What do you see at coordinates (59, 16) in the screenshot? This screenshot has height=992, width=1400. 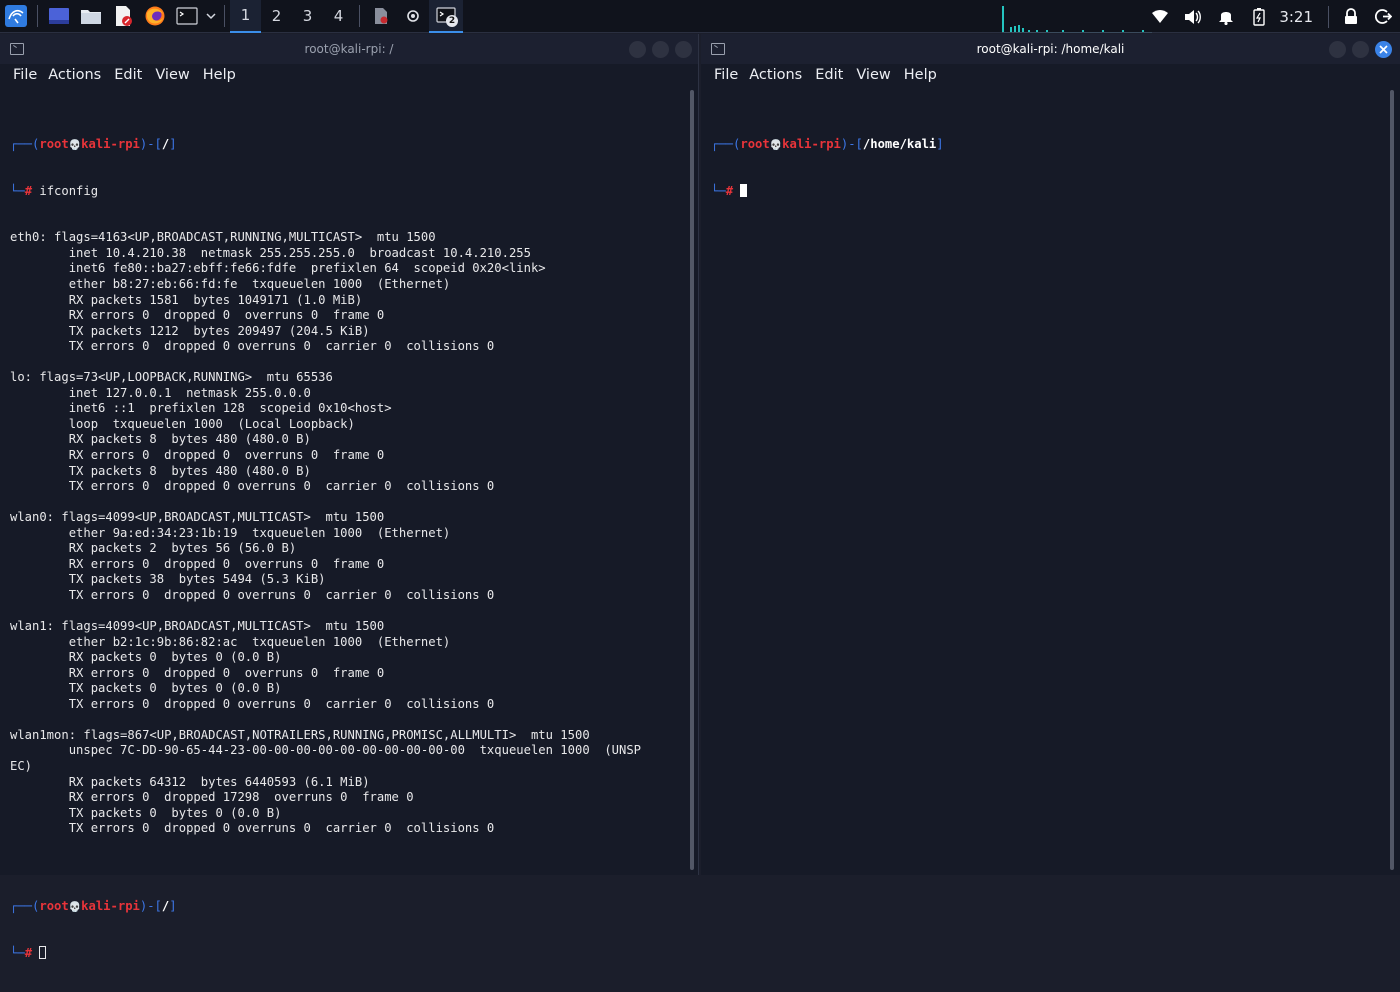 I see `show-desktop-icon` at bounding box center [59, 16].